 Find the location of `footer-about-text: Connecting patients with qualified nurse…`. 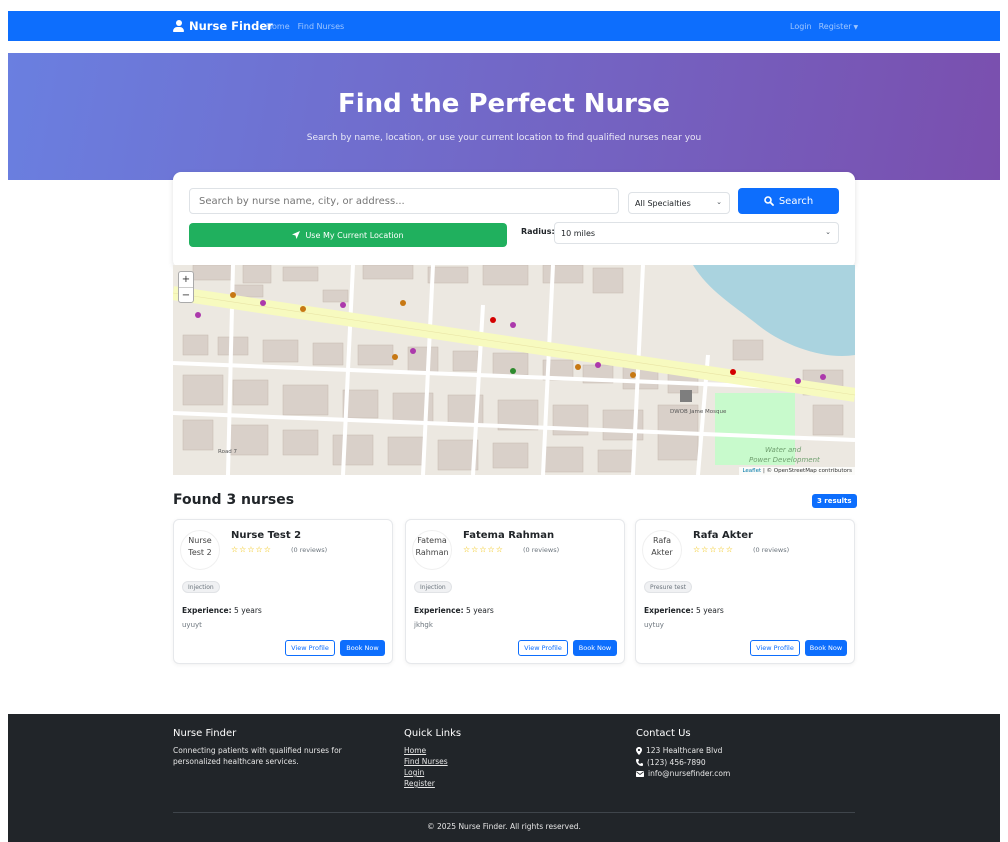

footer-about-text: Connecting patients with qualified nurse… is located at coordinates (257, 756).